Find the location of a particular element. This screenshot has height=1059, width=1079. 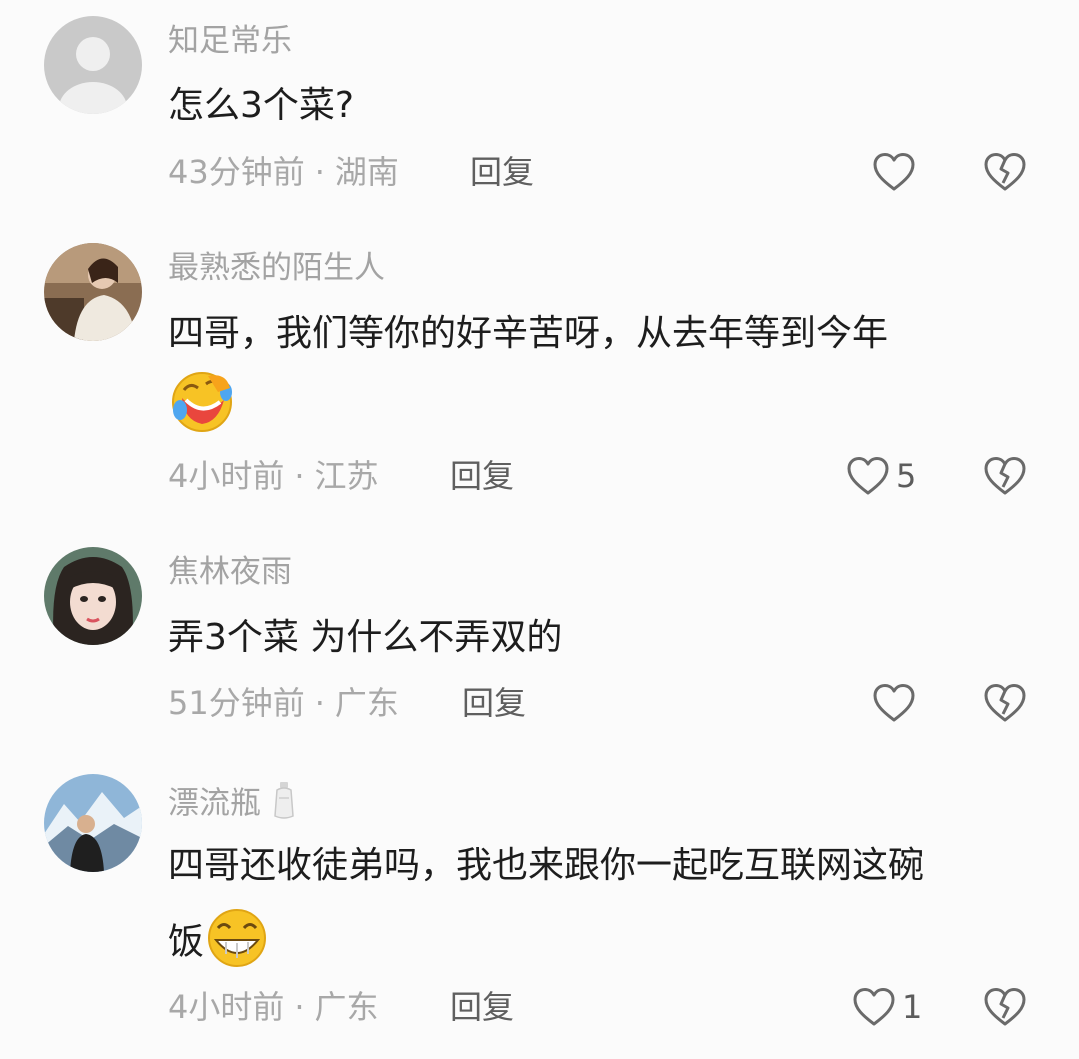

comment-meta: 4小时前 · 江苏 is located at coordinates (273, 476).